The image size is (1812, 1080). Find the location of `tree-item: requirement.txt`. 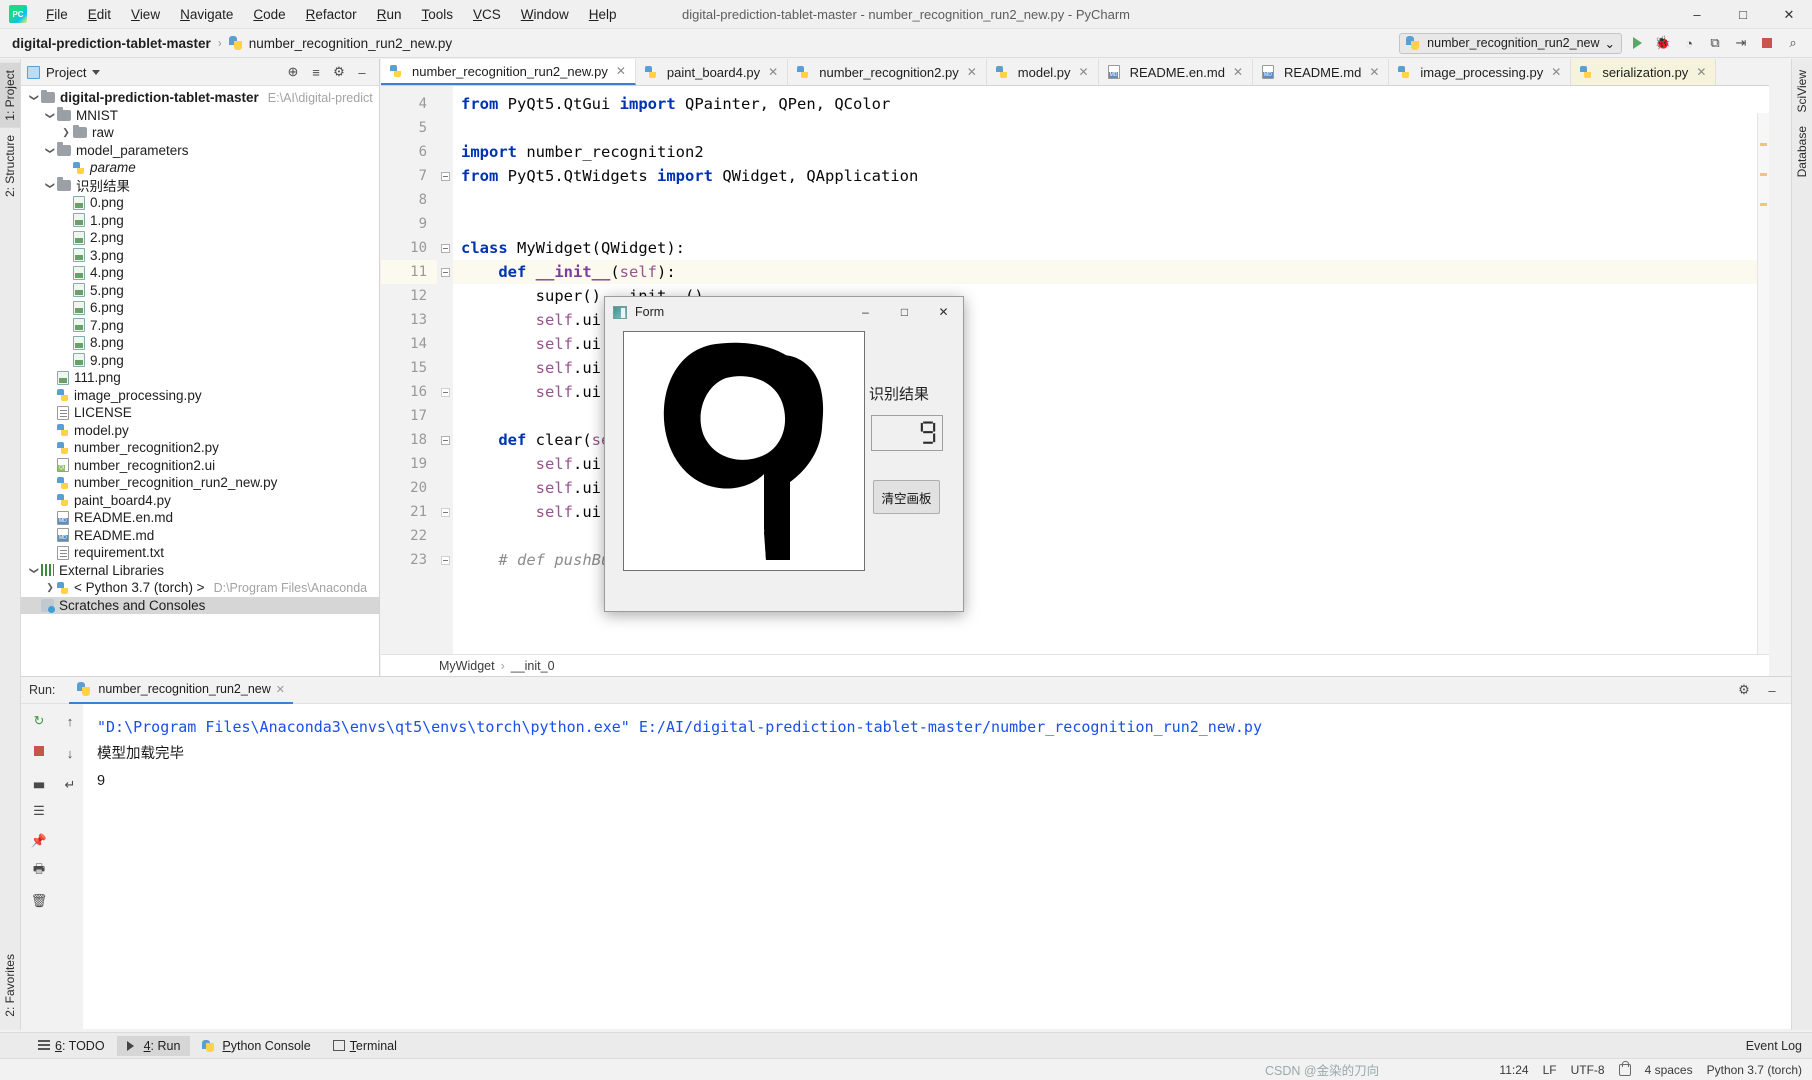

tree-item: requirement.txt is located at coordinates (200, 553).